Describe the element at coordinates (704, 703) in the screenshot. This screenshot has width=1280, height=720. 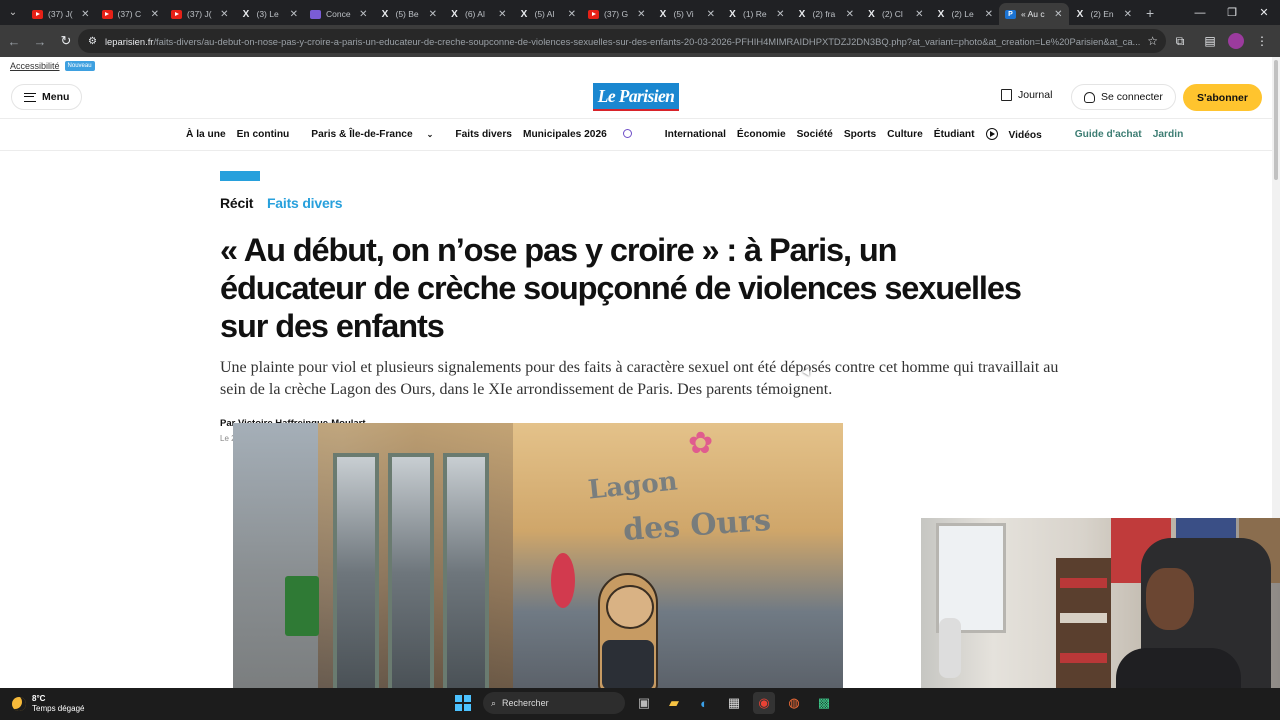
I see `edge-icon: ◐` at that location.